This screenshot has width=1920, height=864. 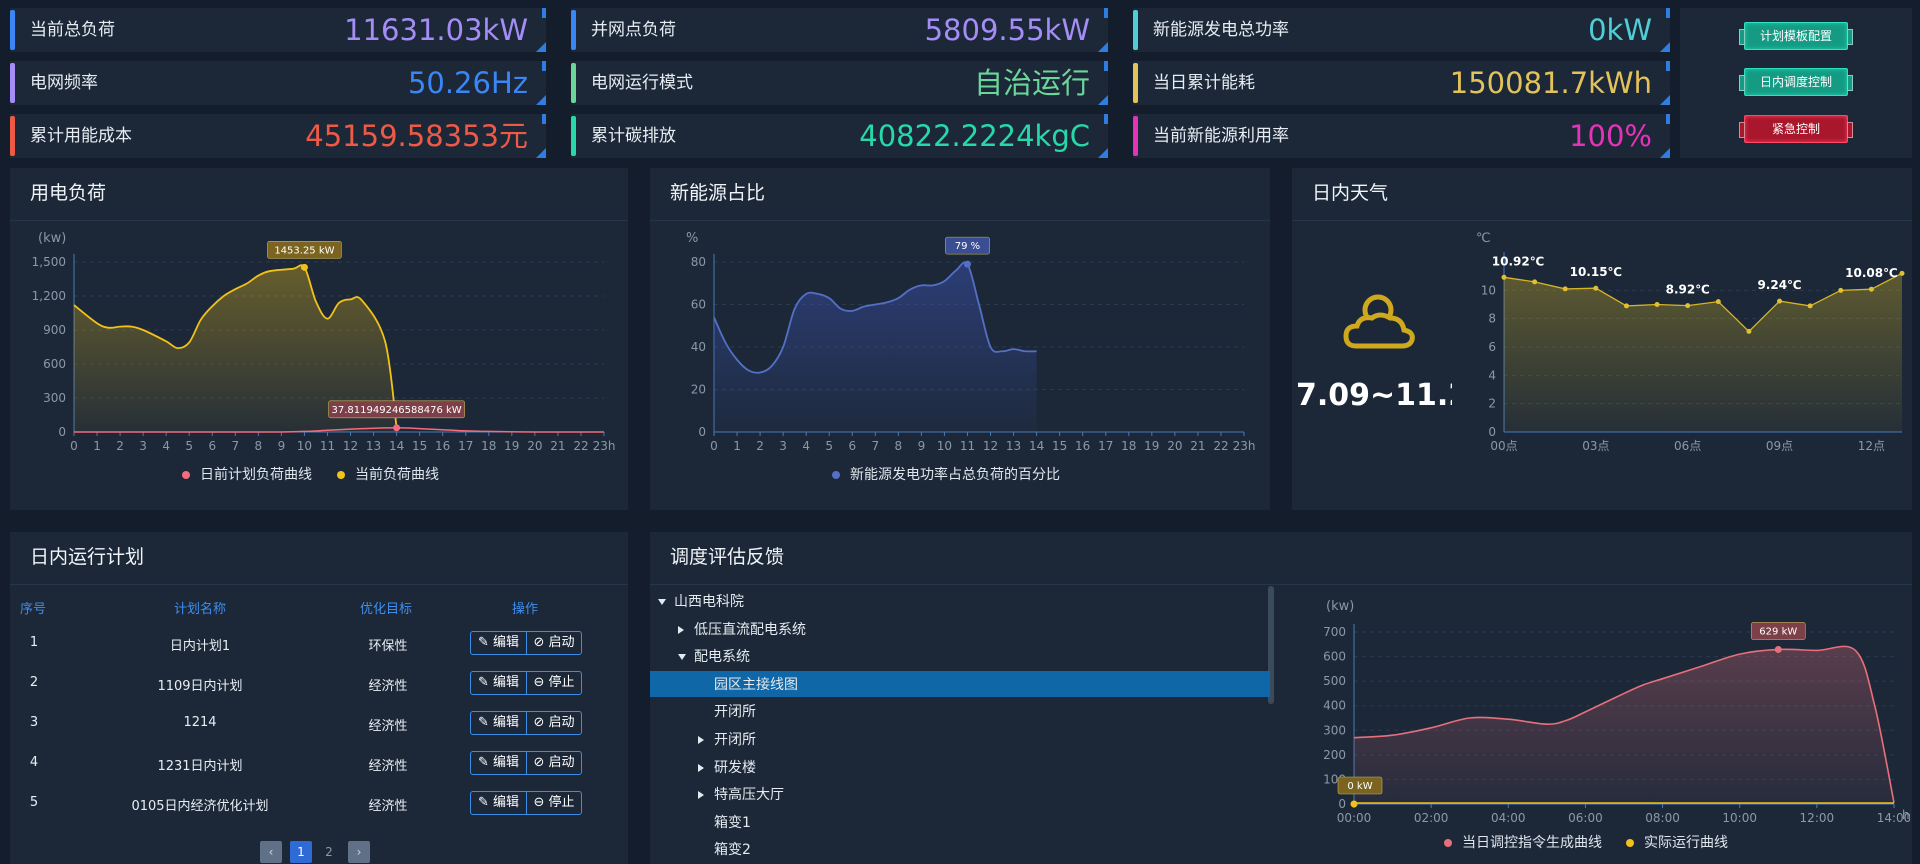 What do you see at coordinates (1871, 446) in the screenshot?
I see `x-tick-label: 12点` at bounding box center [1871, 446].